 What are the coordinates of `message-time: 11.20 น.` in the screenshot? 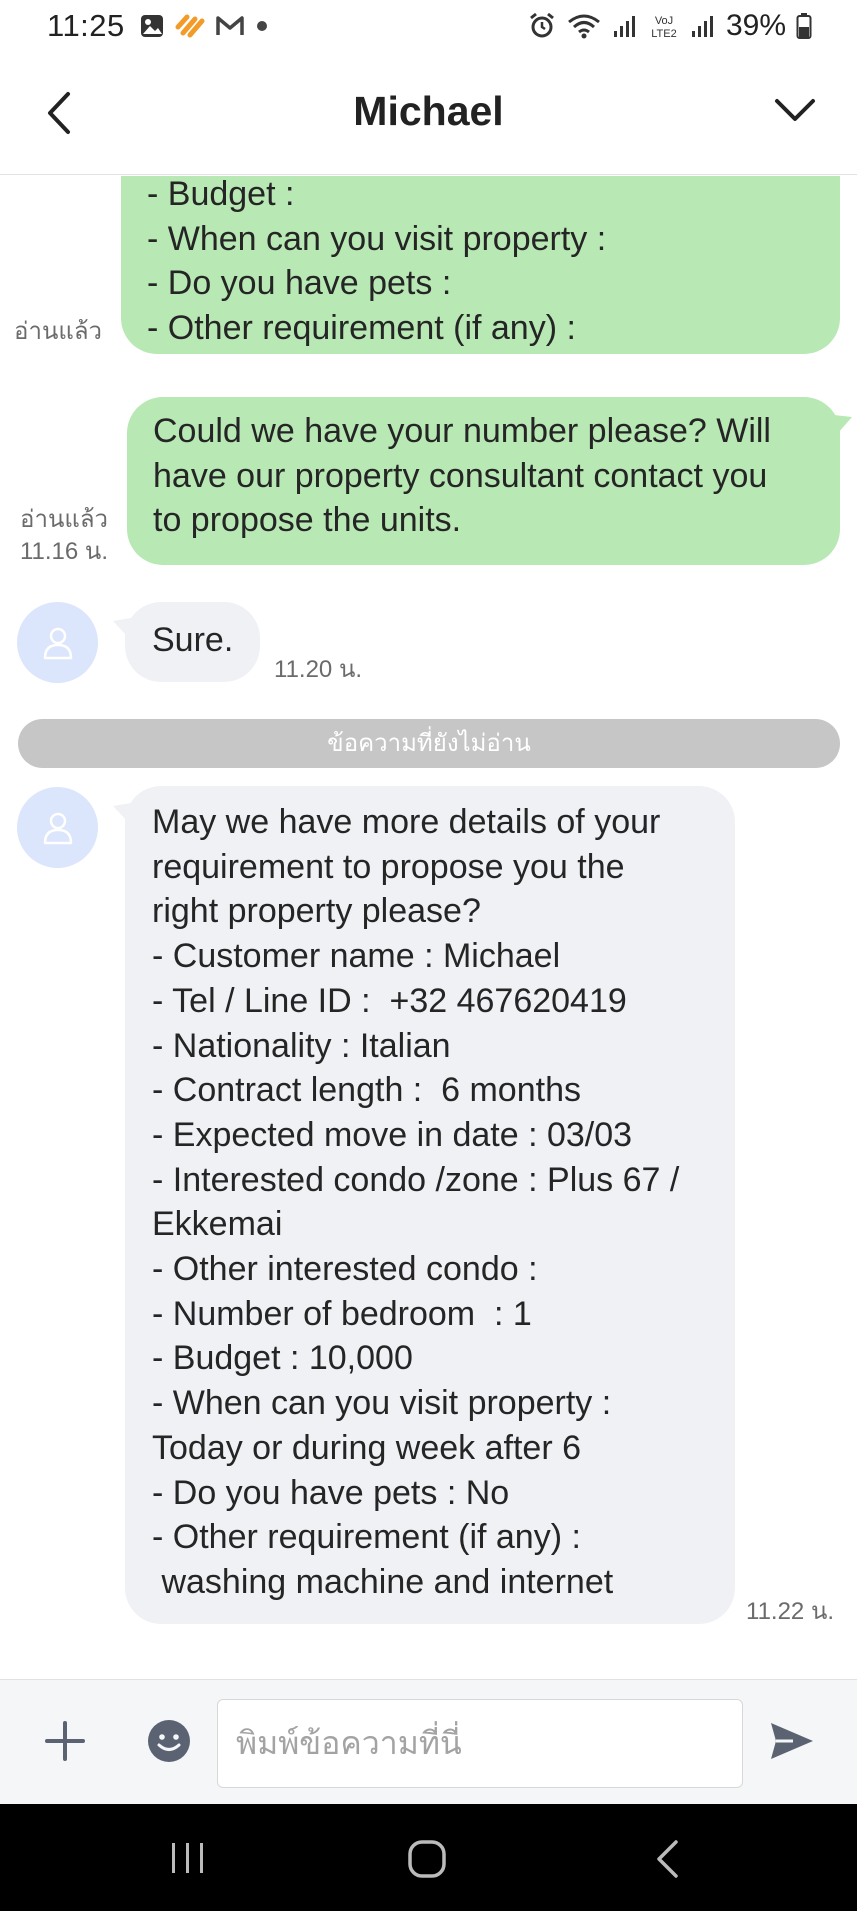 It's located at (318, 669).